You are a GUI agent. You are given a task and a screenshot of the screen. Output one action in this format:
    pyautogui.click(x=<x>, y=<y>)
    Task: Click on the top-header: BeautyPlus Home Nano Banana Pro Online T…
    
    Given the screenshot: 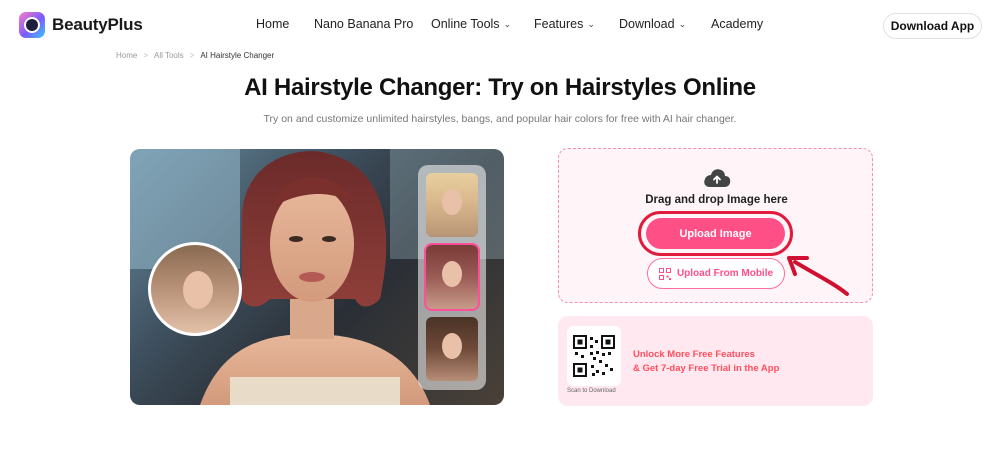 What is the action you would take?
    pyautogui.click(x=500, y=25)
    